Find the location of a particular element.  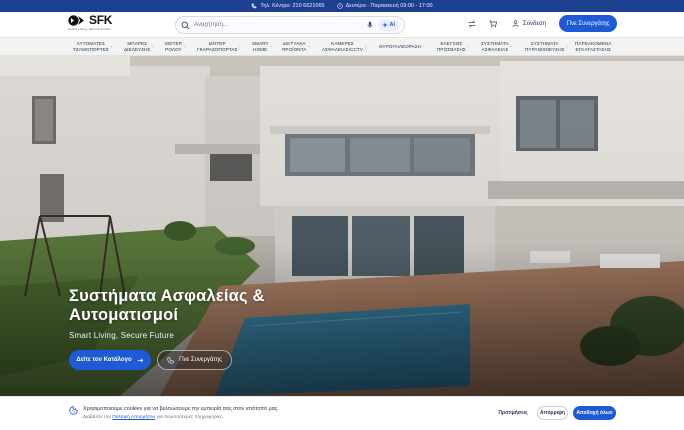

nav-item-garage-motors: ΜΟΤΕΡ ΓΚΑΡΑΖΟΠΟΡΤΑΣ ⌄ is located at coordinates (219, 46).